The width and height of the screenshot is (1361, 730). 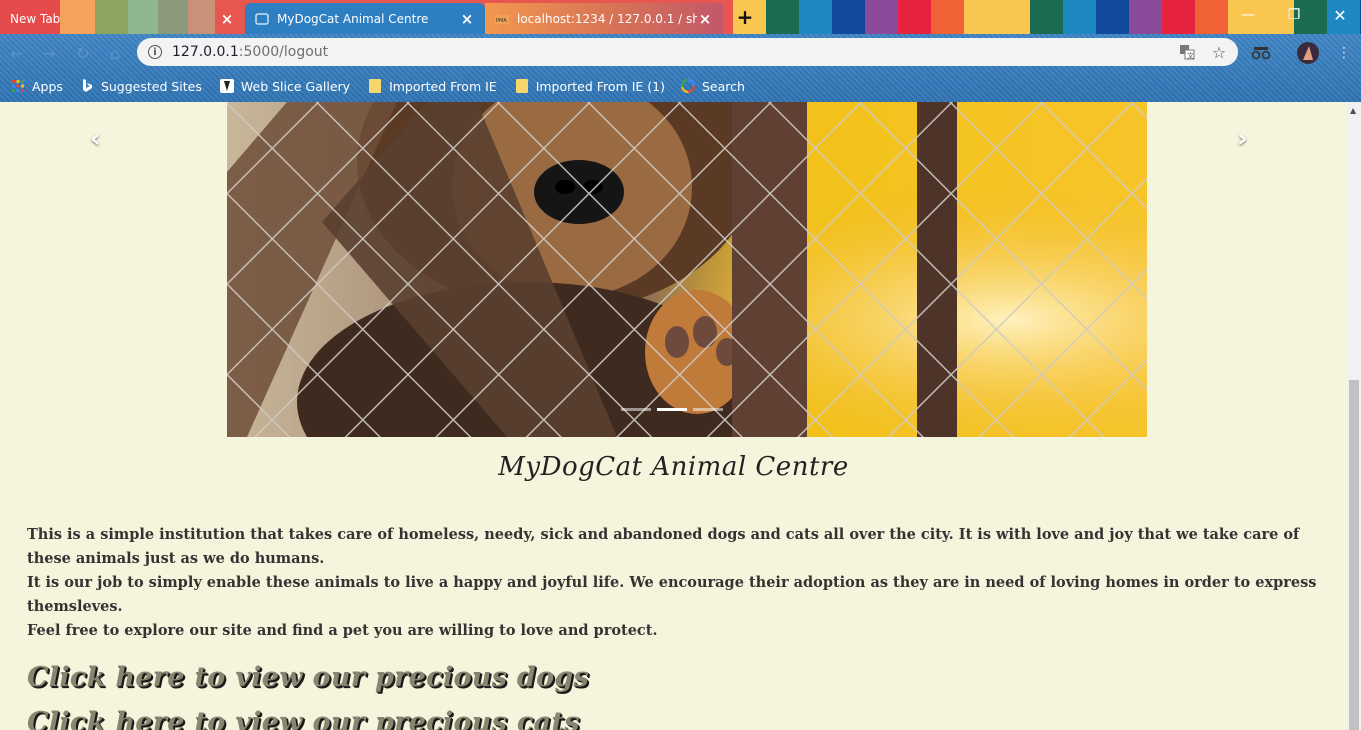 I want to click on svg-text: PMA, so click(x=501, y=21).